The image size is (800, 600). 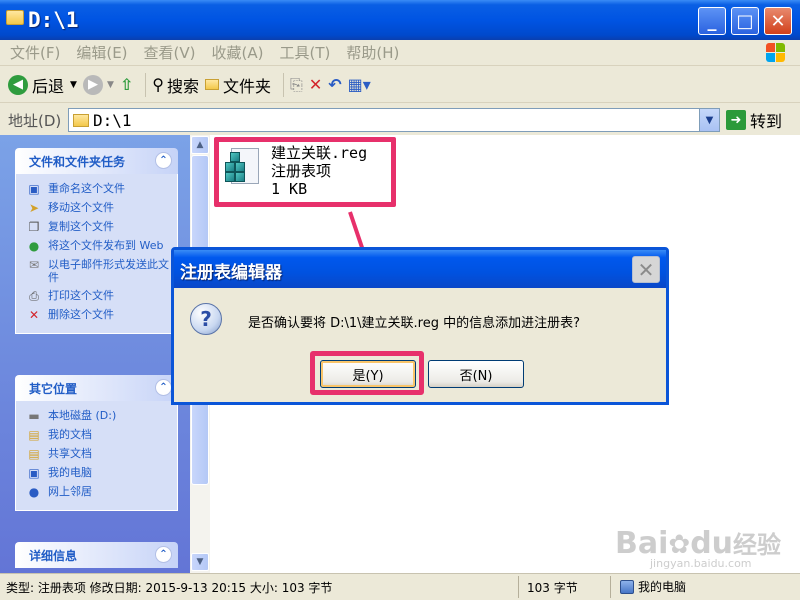 I want to click on scroll-down-icon: ▼, so click(x=200, y=562).